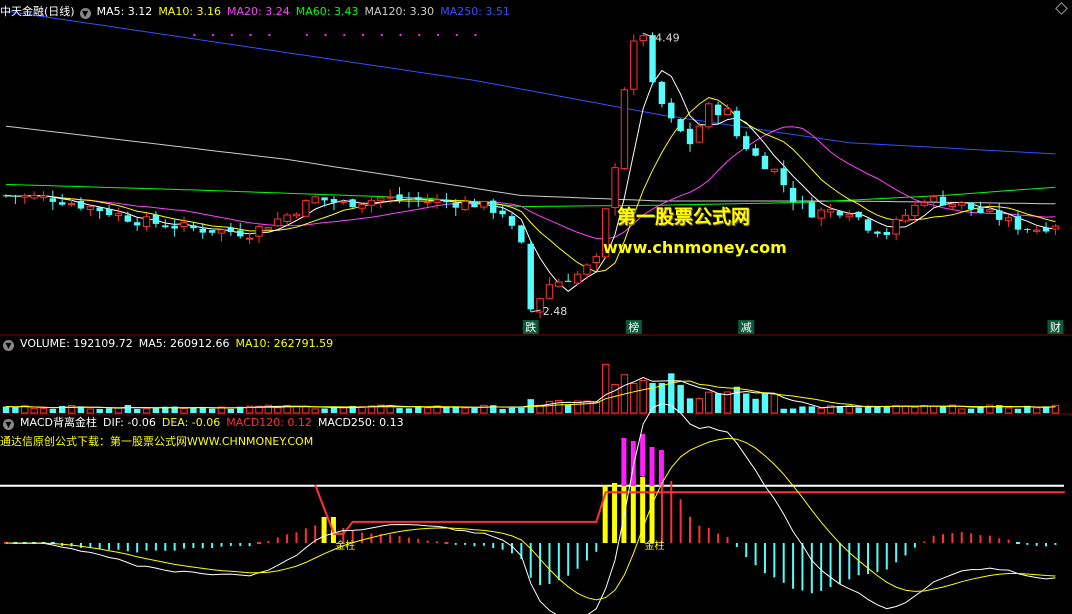 This screenshot has height=614, width=1072. Describe the element at coordinates (284, 343) in the screenshot. I see `volume-ma10: MA10: 262791.59` at that location.